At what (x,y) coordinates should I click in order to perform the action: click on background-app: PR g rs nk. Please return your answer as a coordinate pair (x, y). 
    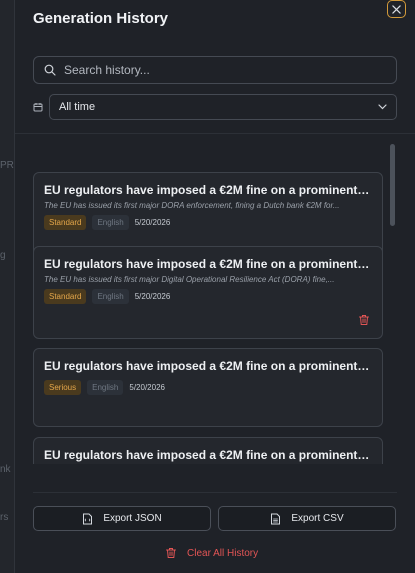
    Looking at the image, I should click on (7, 286).